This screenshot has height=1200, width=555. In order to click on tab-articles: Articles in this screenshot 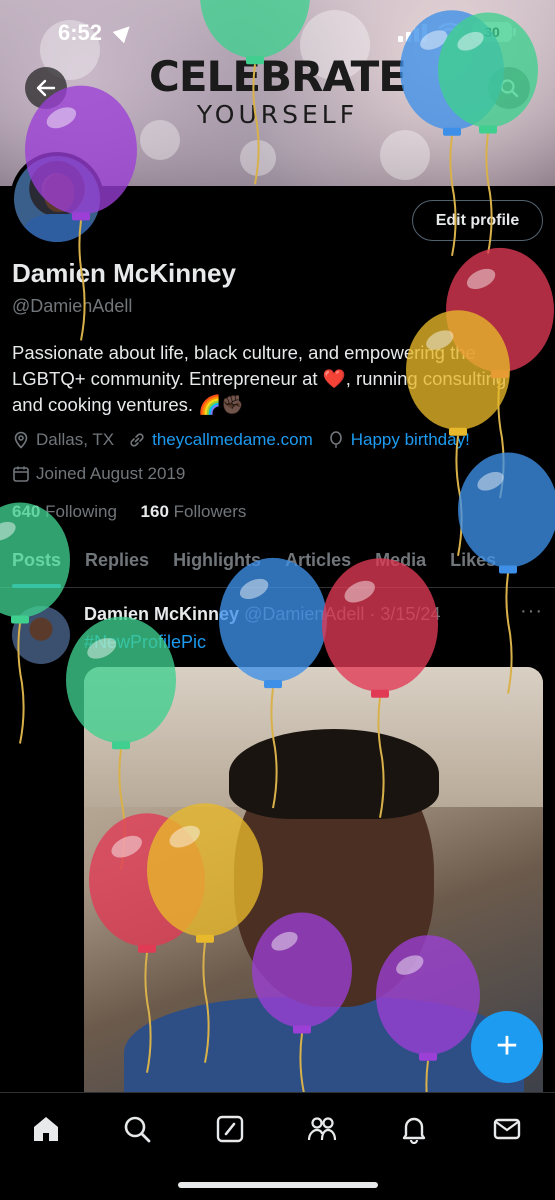, I will do `click(318, 564)`.